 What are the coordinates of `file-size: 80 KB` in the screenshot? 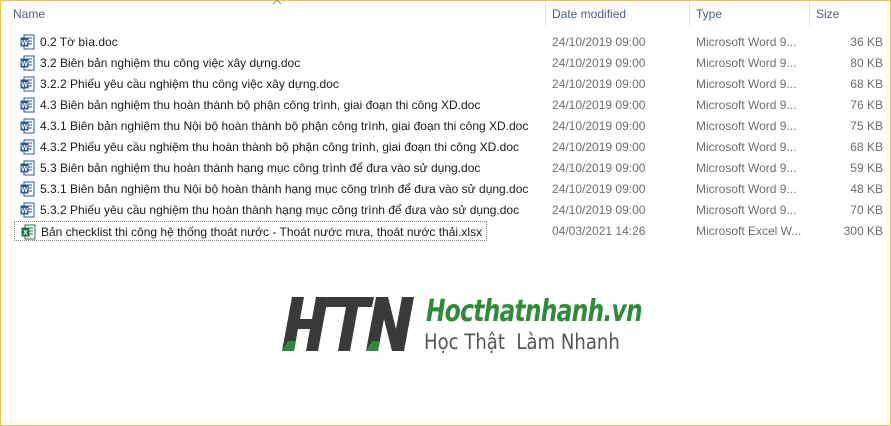 It's located at (866, 63).